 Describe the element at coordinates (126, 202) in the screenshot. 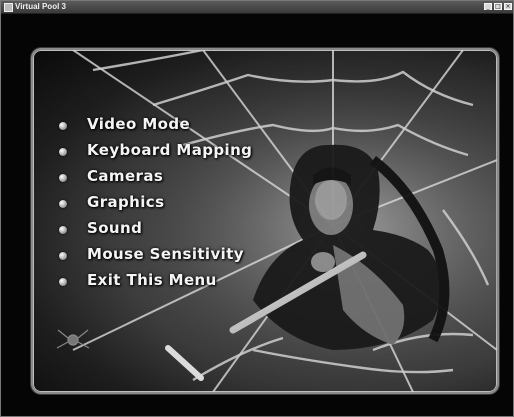

I see `menu-item-label: Graphics` at that location.